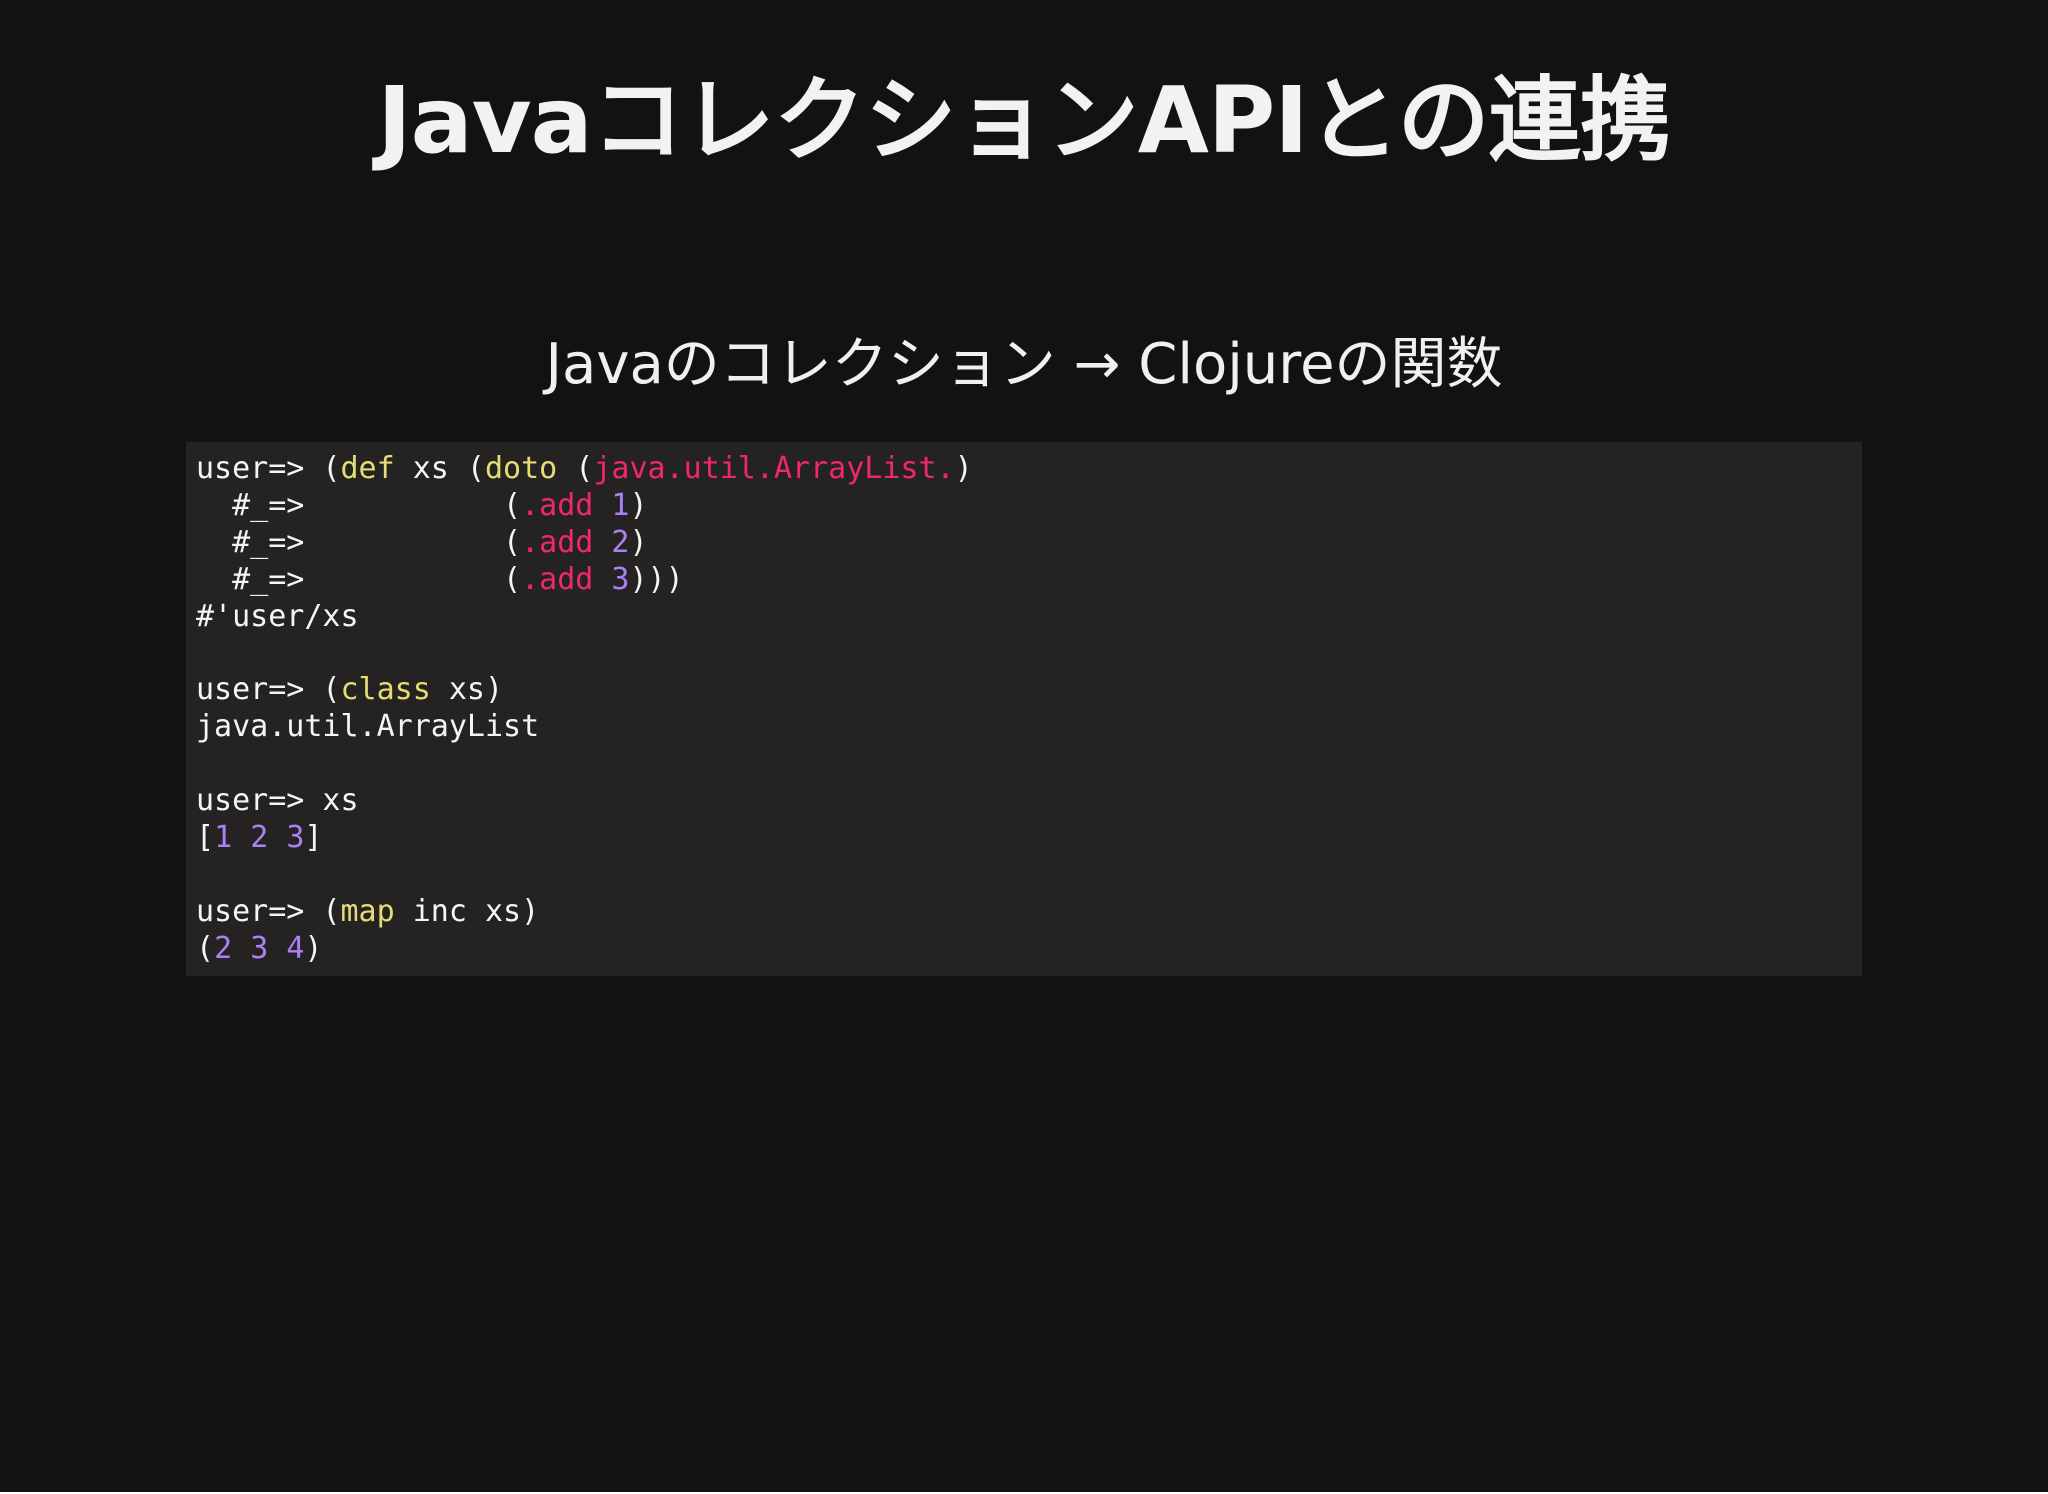 This screenshot has height=1494, width=2048. What do you see at coordinates (1024, 120) in the screenshot?
I see `slide-title: JavaコレクションAPIとの連携` at bounding box center [1024, 120].